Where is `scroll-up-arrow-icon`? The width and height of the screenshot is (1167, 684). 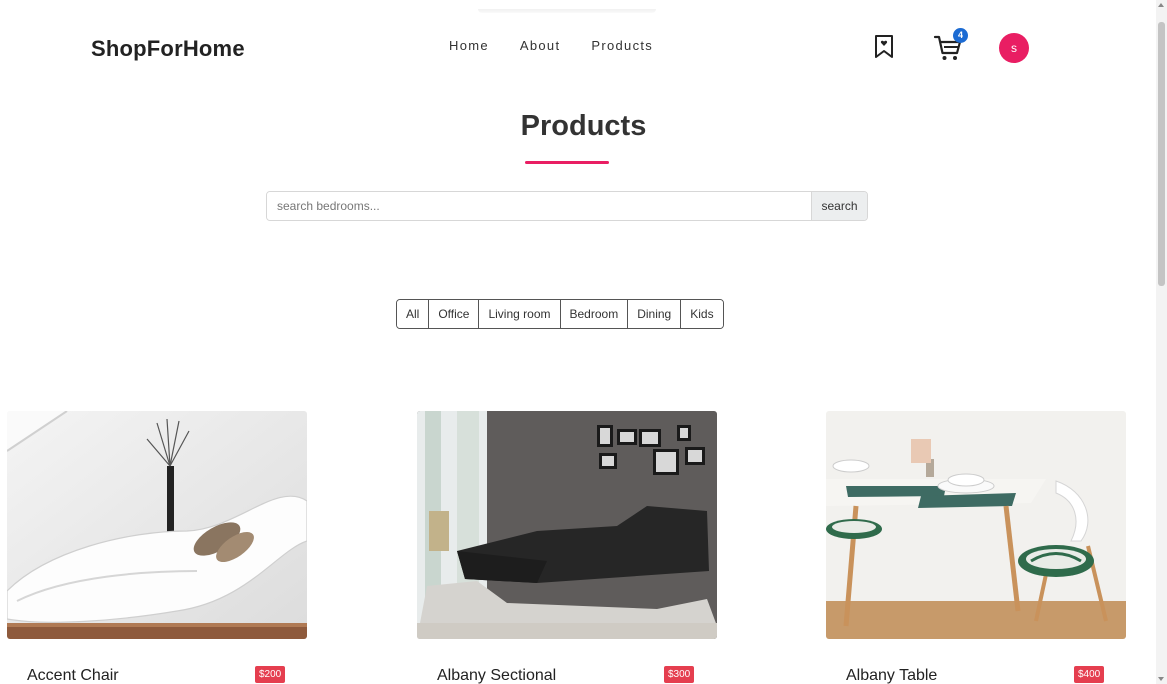
scroll-up-arrow-icon is located at coordinates (1161, 5).